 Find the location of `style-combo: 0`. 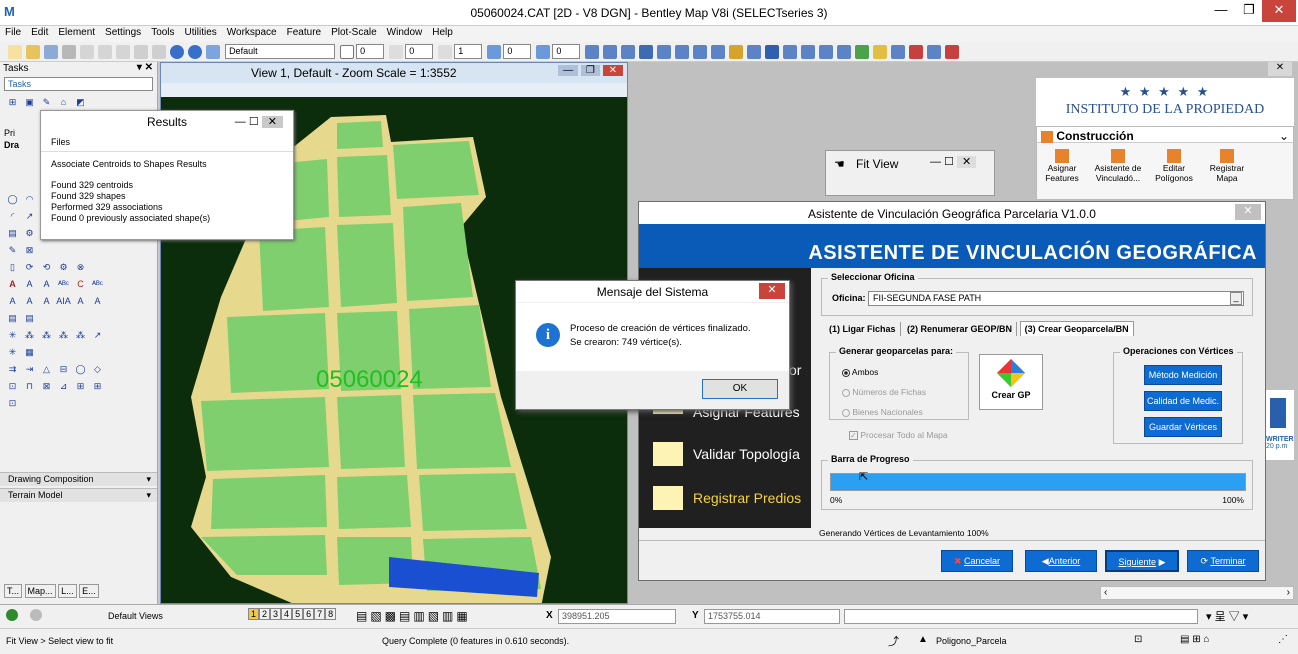

style-combo: 0 is located at coordinates (419, 51).